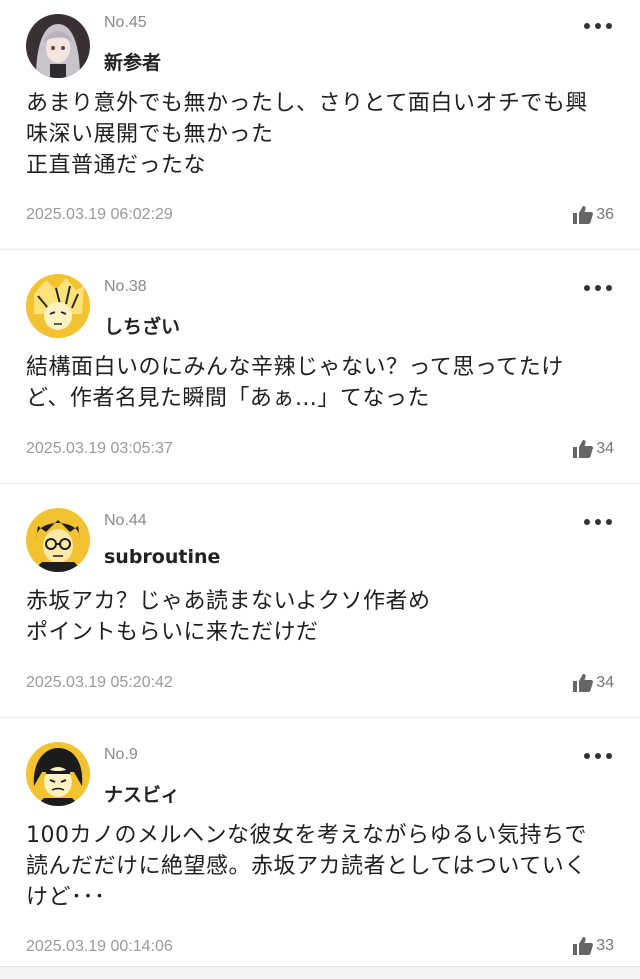 This screenshot has width=640, height=979. Describe the element at coordinates (605, 945) in the screenshot. I see `like-count: 33` at that location.